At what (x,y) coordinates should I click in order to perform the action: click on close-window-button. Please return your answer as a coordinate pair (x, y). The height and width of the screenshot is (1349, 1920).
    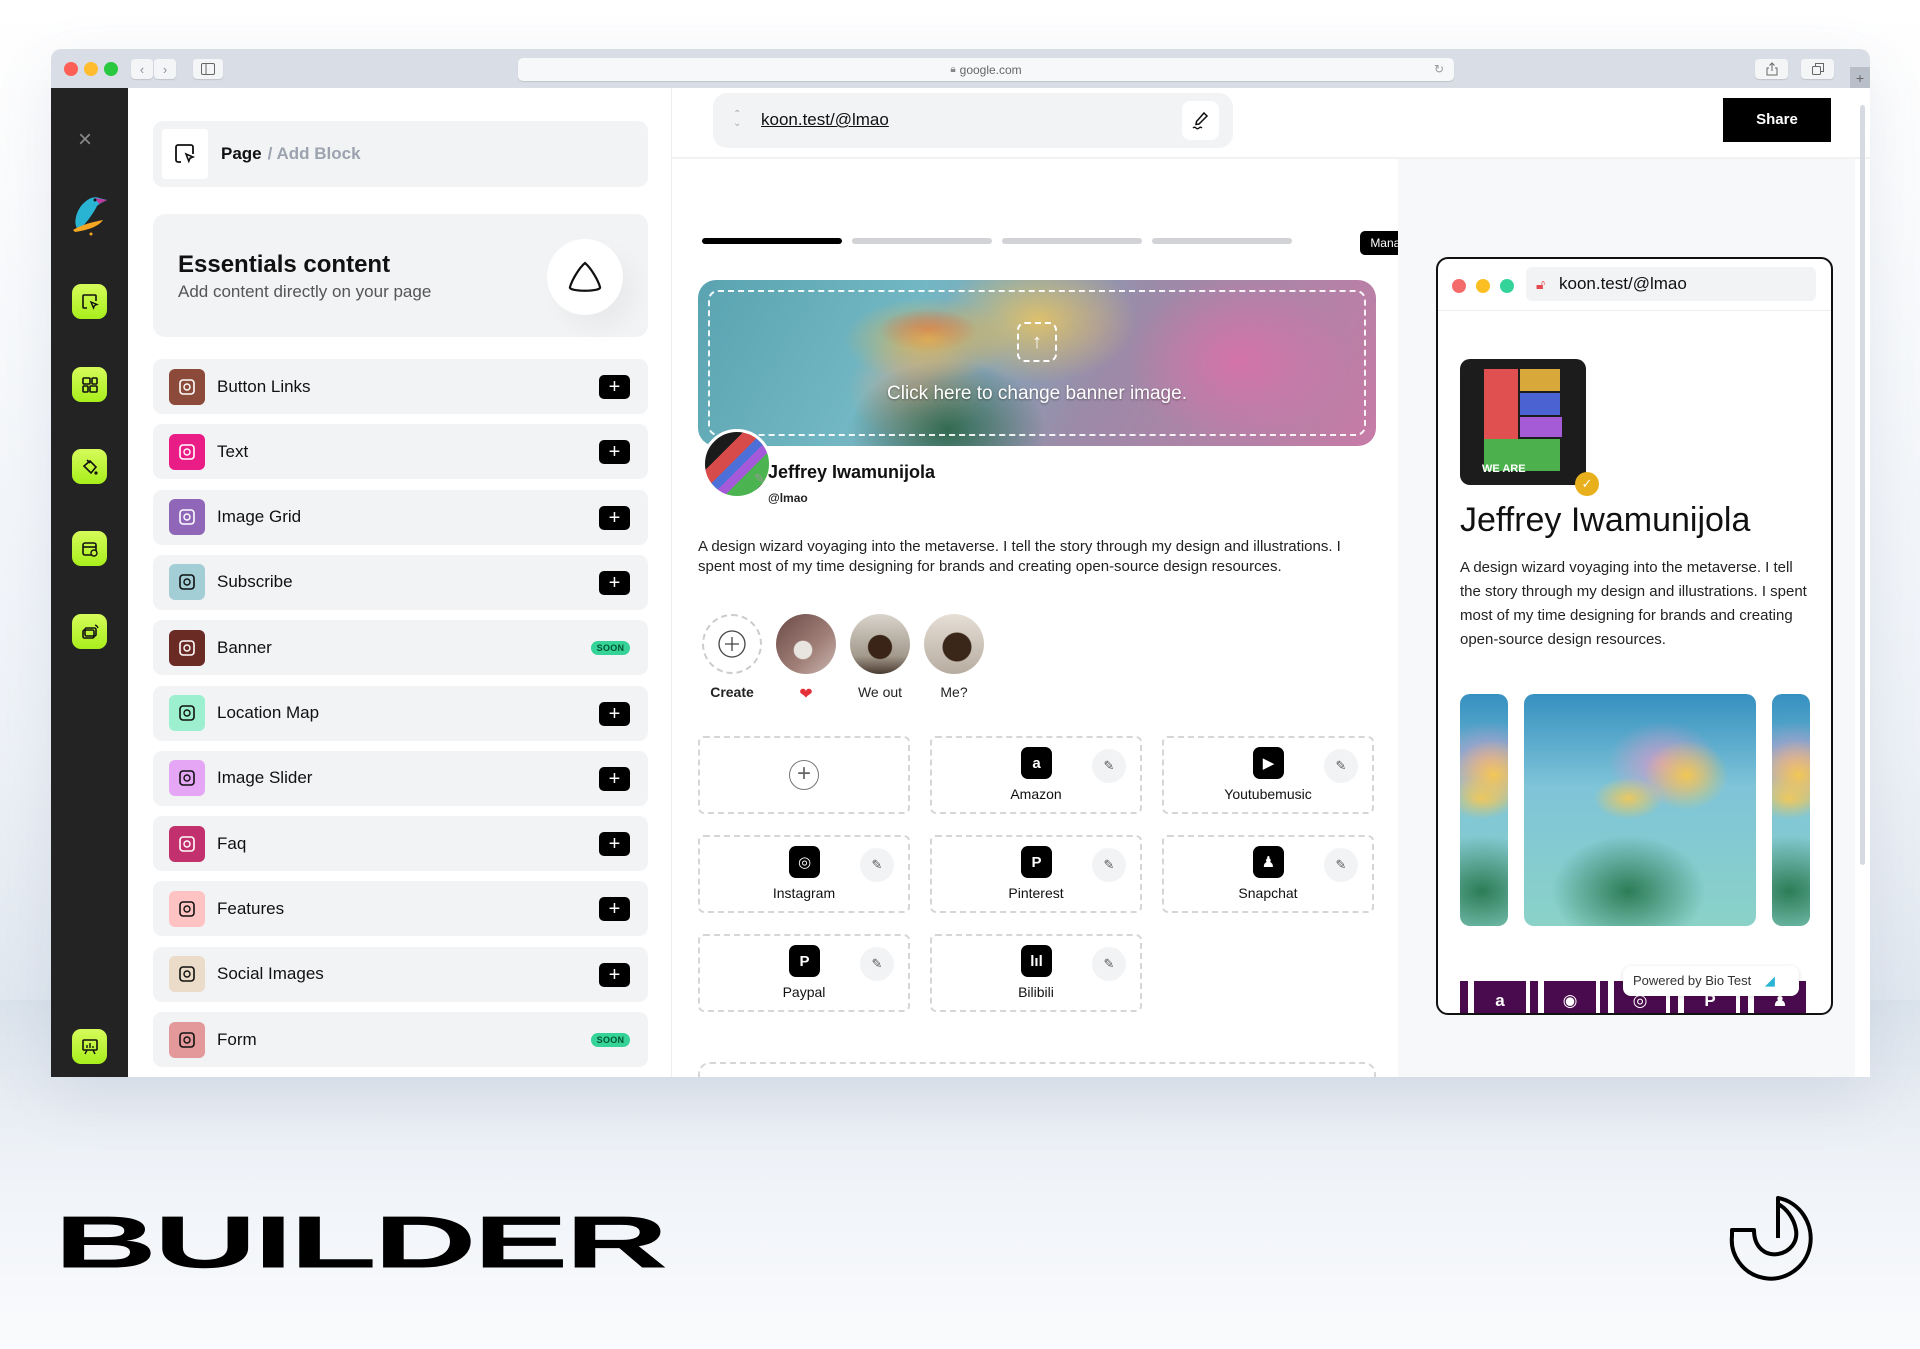
    Looking at the image, I should click on (71, 69).